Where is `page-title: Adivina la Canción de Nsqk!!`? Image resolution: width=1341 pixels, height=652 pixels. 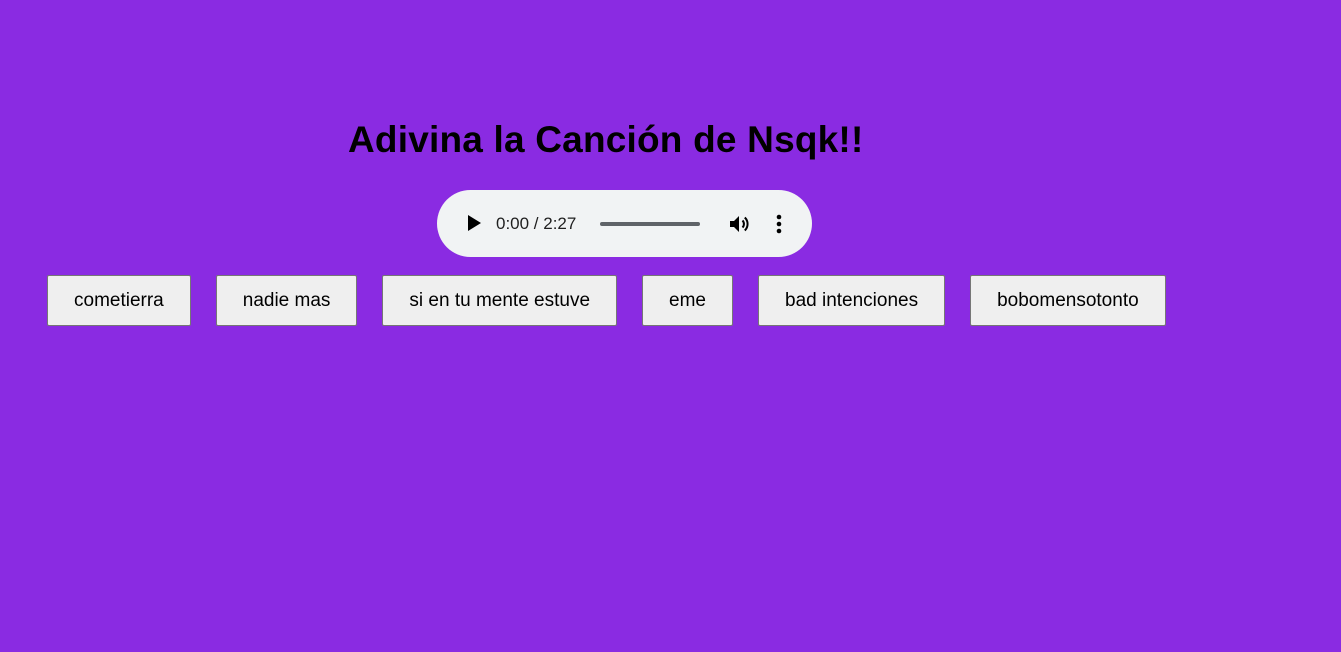
page-title: Adivina la Canción de Nsqk!! is located at coordinates (606, 139).